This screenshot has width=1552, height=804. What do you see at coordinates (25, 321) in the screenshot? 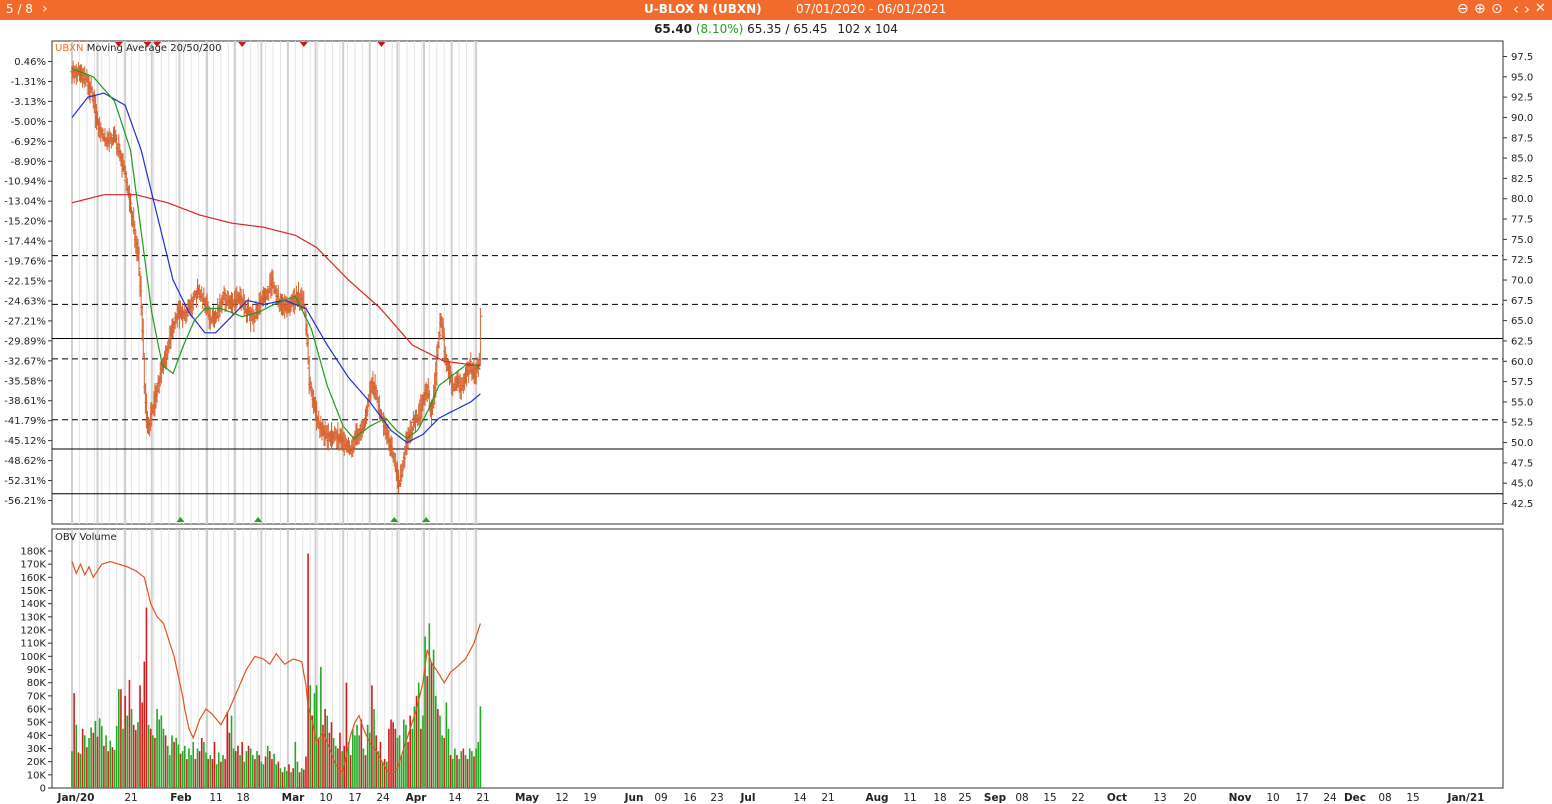
I see `left-axis-label: -27.21%` at bounding box center [25, 321].